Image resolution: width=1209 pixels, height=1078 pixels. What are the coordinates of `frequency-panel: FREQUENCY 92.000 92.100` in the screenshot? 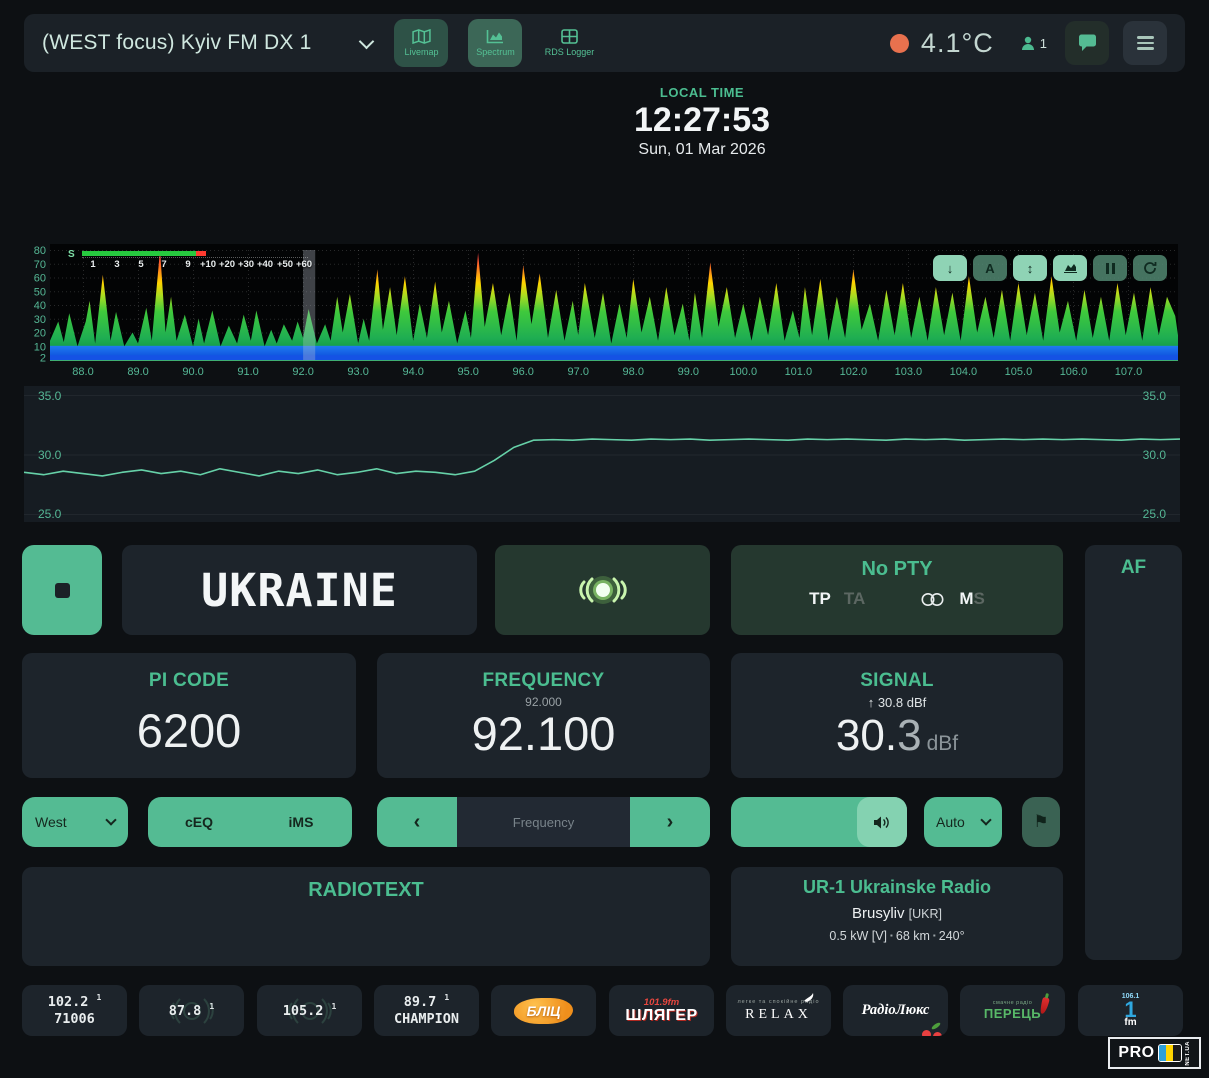 It's located at (543, 715).